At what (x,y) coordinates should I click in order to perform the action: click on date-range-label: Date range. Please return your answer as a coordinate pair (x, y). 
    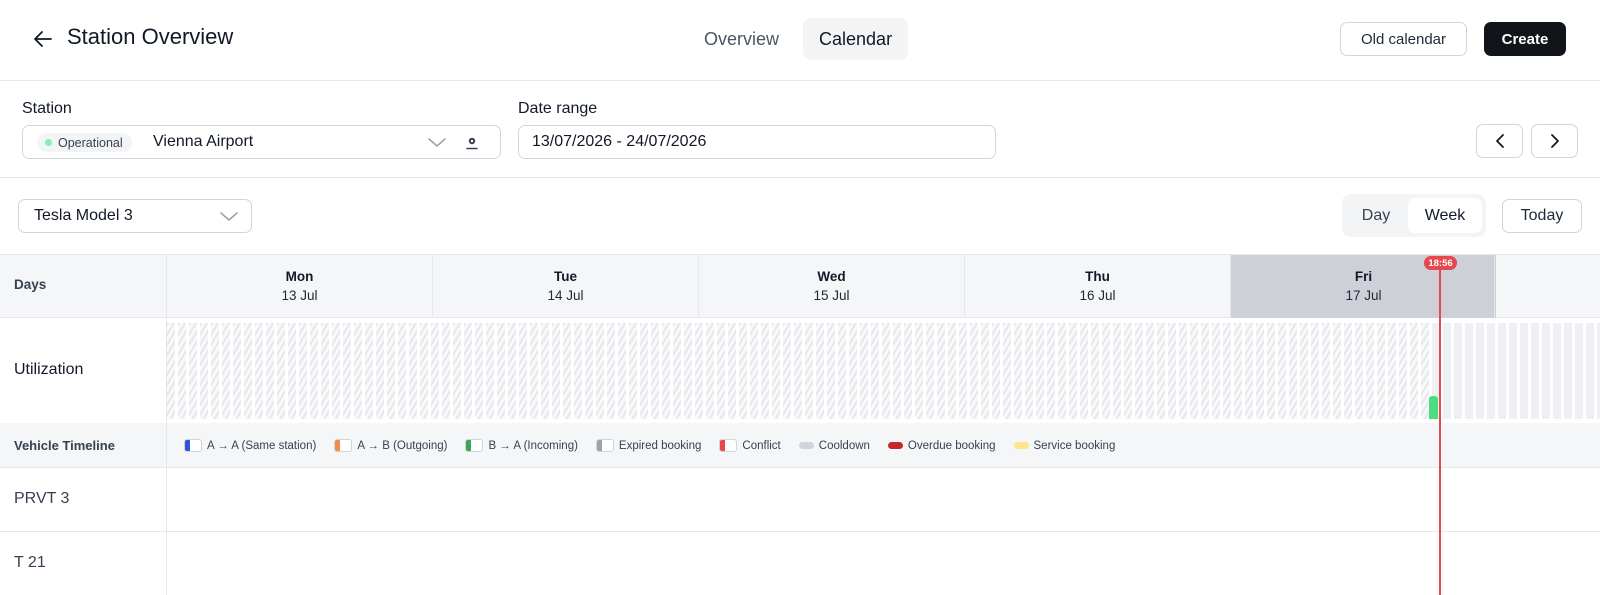
    Looking at the image, I should click on (558, 108).